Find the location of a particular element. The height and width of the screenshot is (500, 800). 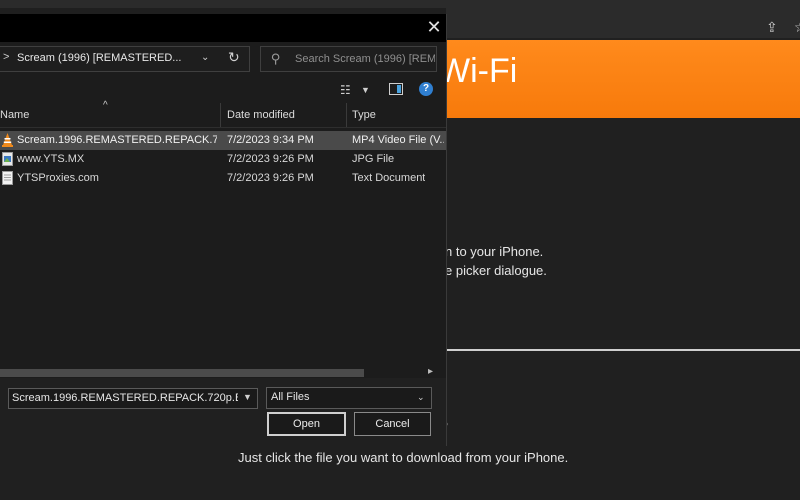

section-text-line-2: e picker dialogue. is located at coordinates (496, 270).